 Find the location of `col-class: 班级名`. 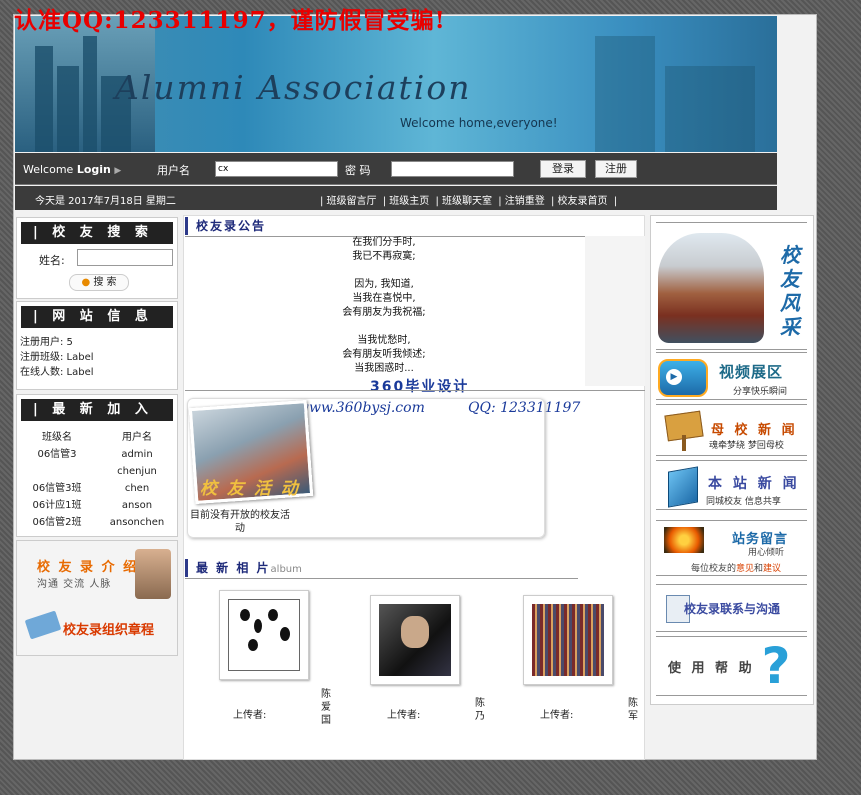

col-class: 班级名 is located at coordinates (57, 437).